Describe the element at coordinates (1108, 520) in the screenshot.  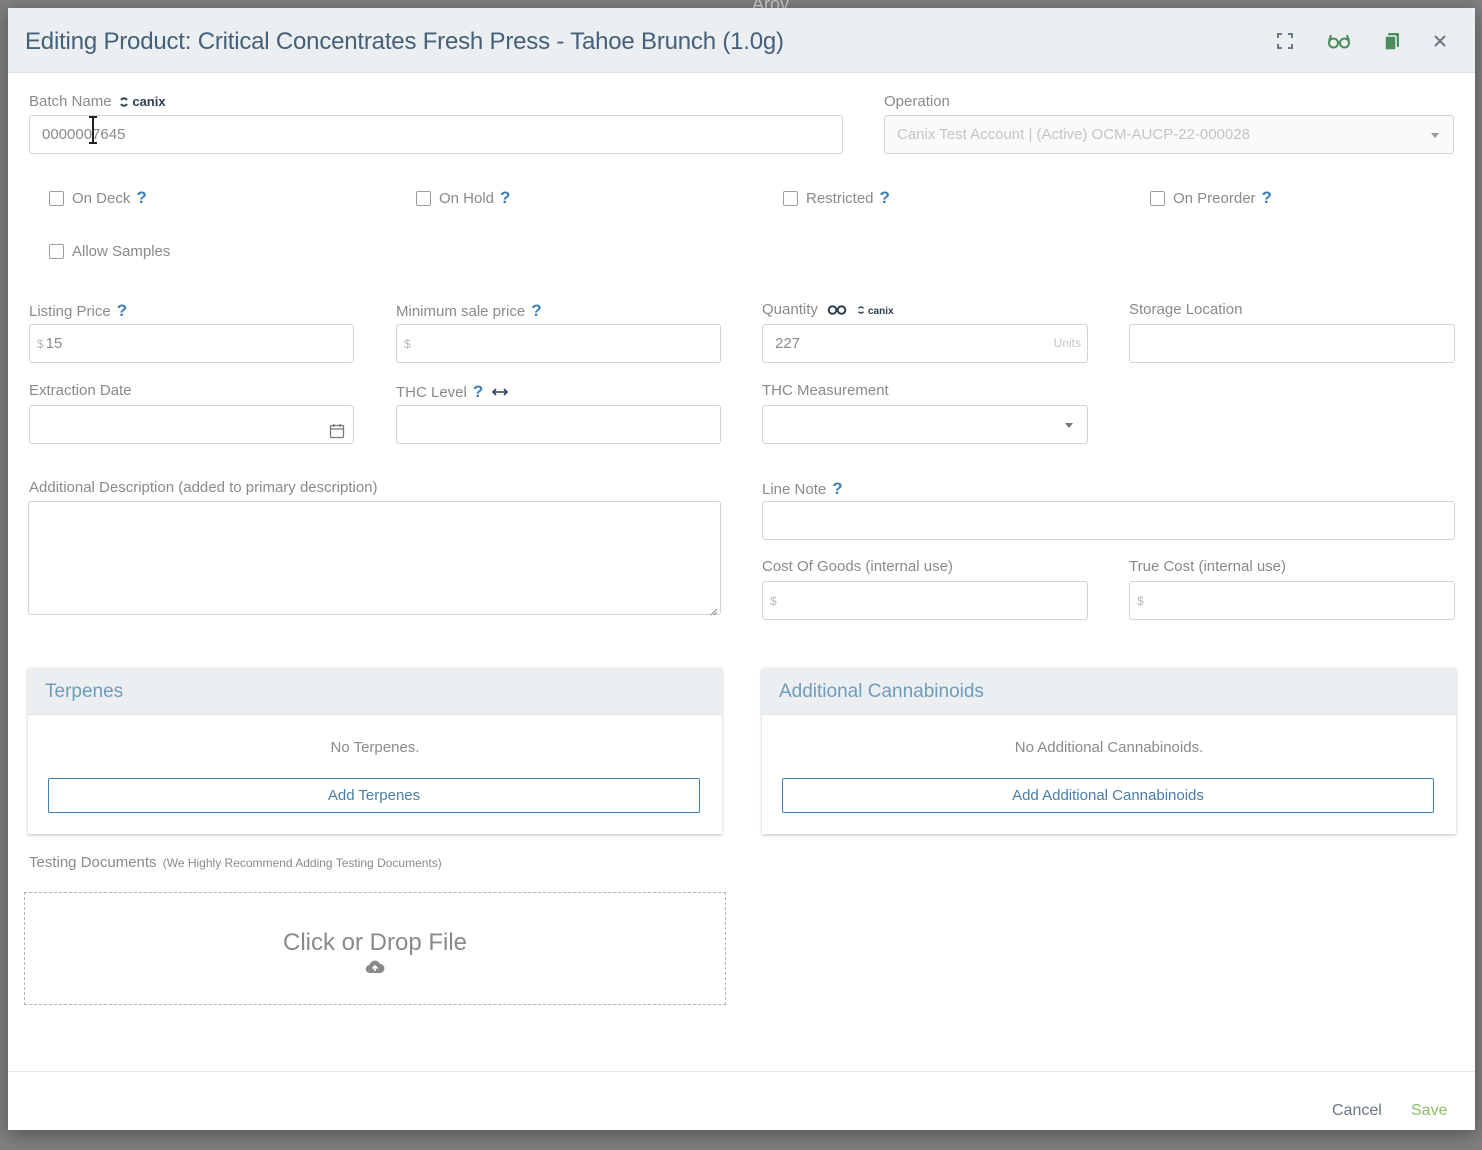
I see `line-note-input` at that location.